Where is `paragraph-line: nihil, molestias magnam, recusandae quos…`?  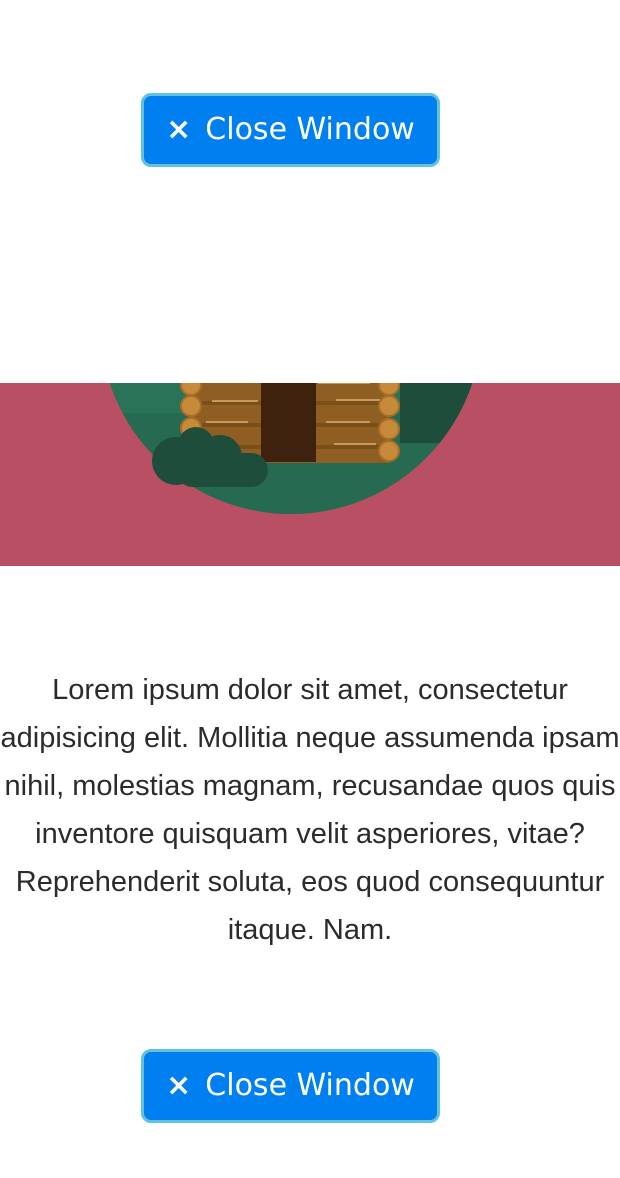 paragraph-line: nihil, molestias magnam, recusandae quos… is located at coordinates (310, 786).